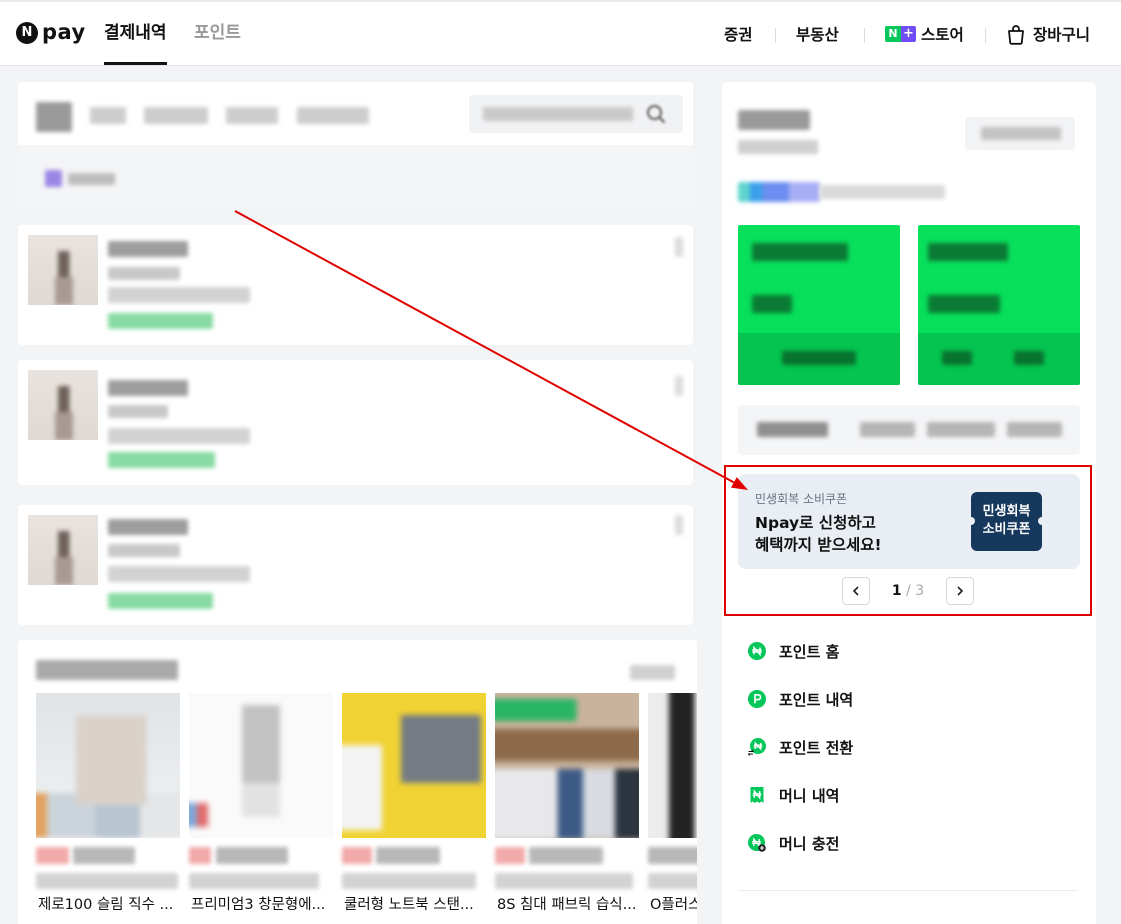 The image size is (1121, 924). I want to click on nplus-store-icon: N +, so click(900, 34).